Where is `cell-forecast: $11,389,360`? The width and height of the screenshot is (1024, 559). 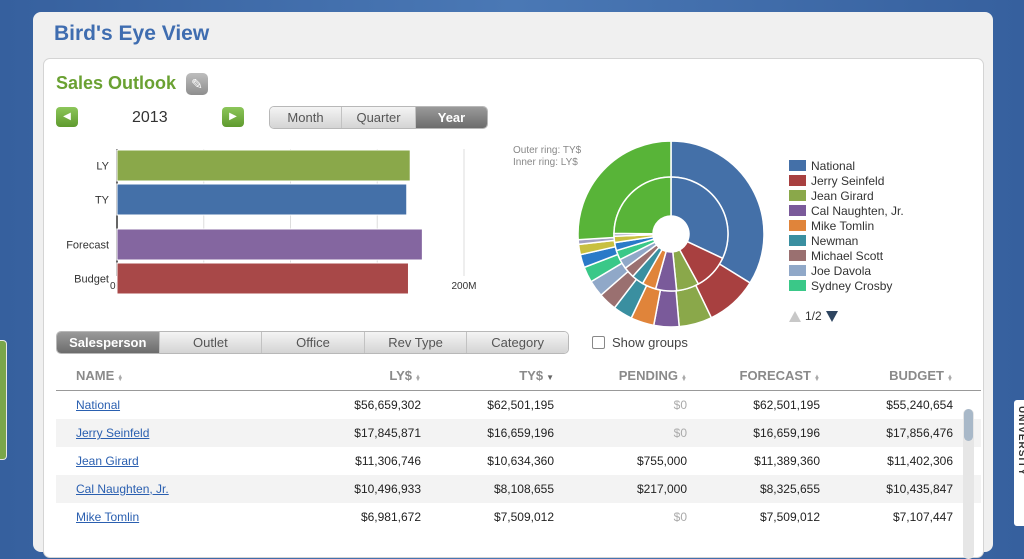
cell-forecast: $11,389,360 is located at coordinates (753, 461).